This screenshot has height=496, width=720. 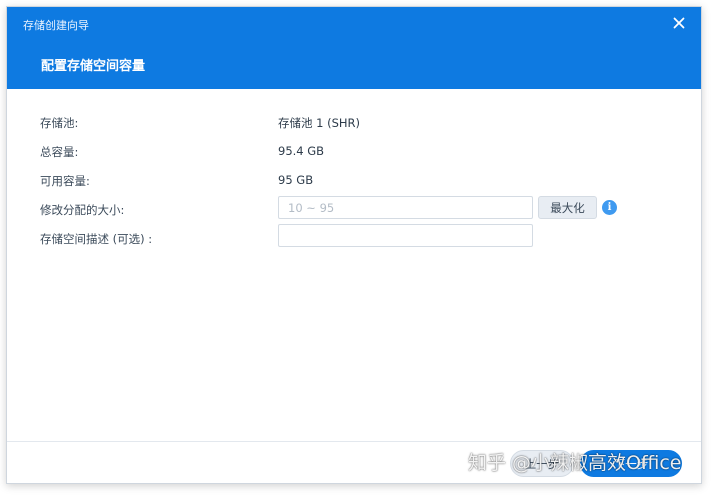 I want to click on allocated-size-input, so click(x=405, y=207).